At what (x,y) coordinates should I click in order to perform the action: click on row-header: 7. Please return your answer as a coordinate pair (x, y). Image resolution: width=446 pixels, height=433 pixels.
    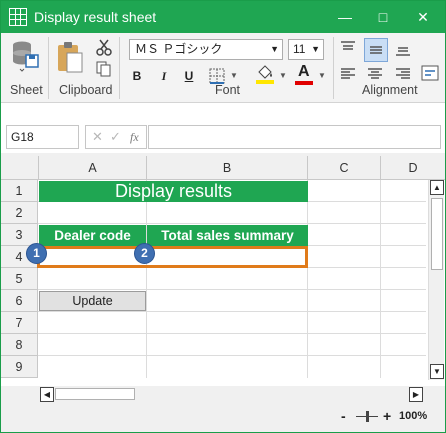
    Looking at the image, I should click on (19, 323).